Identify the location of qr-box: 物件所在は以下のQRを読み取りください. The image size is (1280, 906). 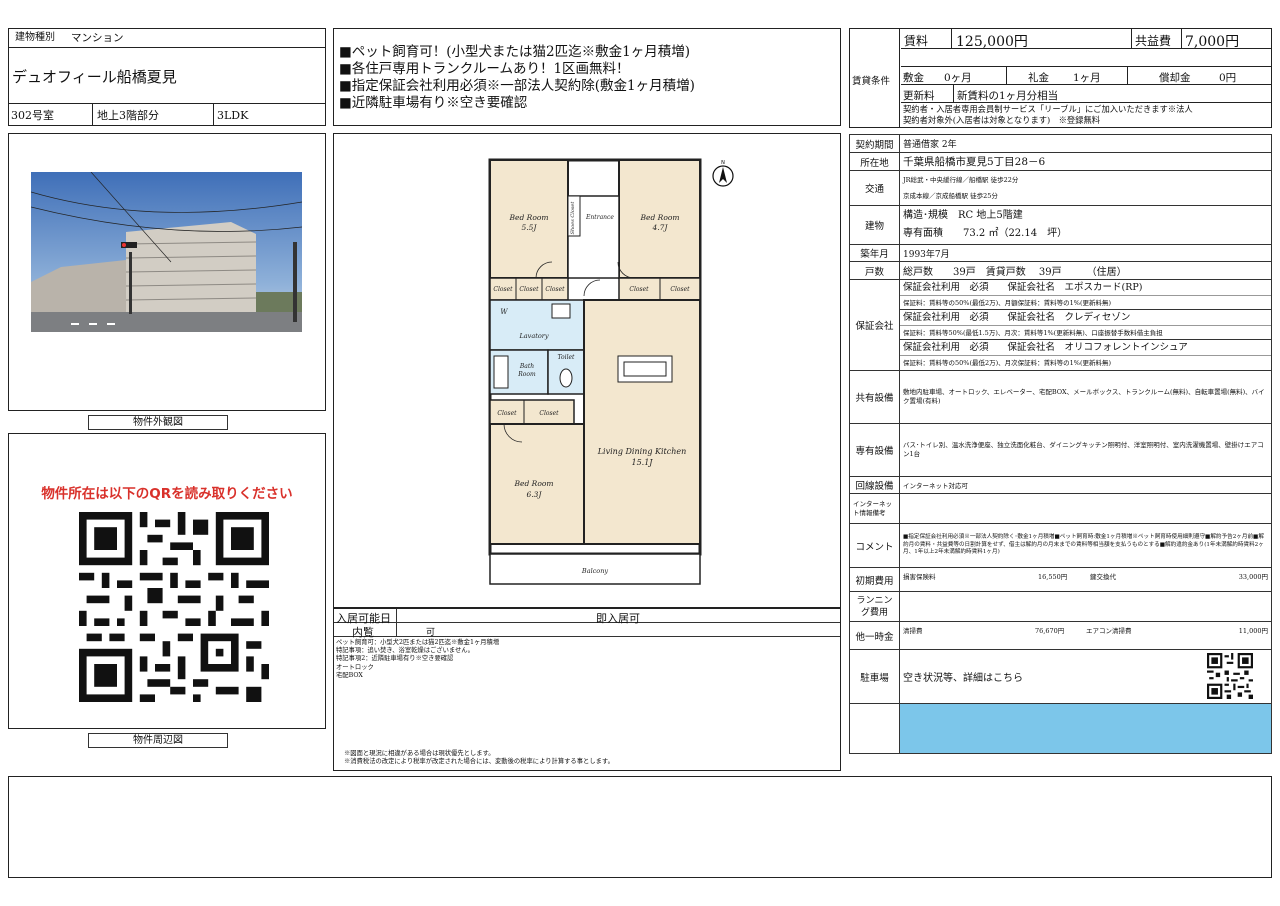
(167, 581).